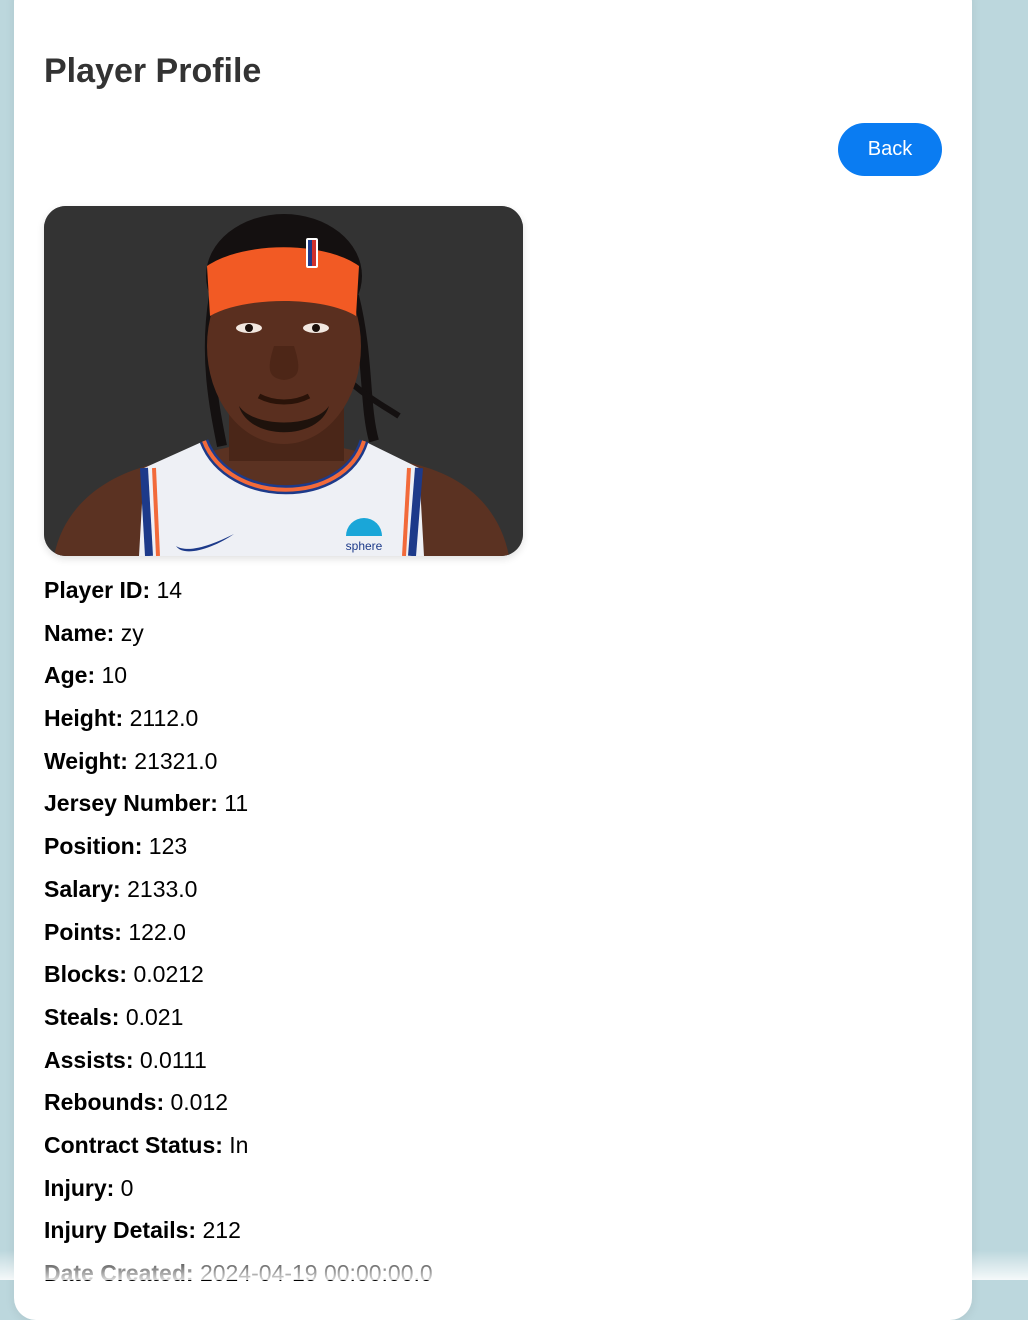 The height and width of the screenshot is (1320, 1028). I want to click on field-label: Steals:, so click(81, 1017).